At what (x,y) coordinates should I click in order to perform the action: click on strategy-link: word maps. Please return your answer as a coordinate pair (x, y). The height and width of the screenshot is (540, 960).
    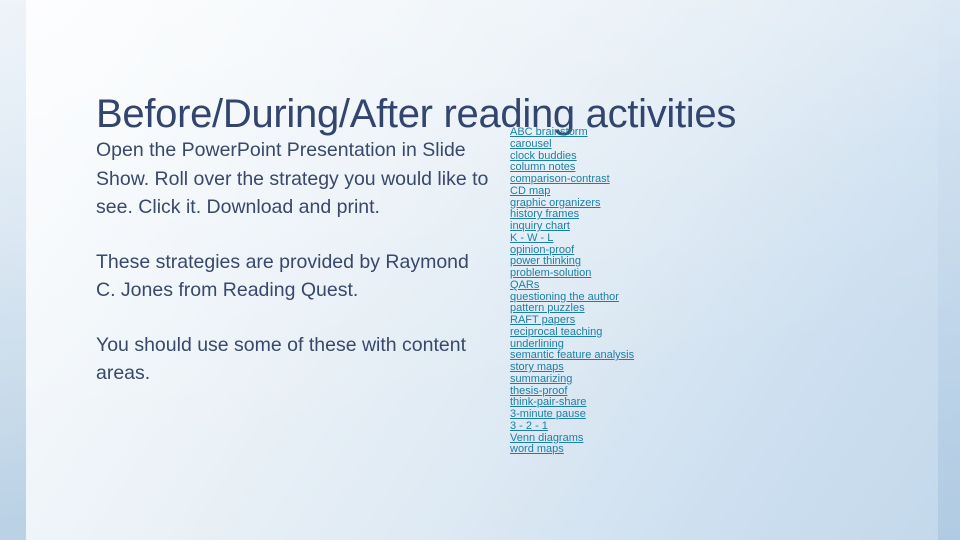
    Looking at the image, I should click on (537, 449).